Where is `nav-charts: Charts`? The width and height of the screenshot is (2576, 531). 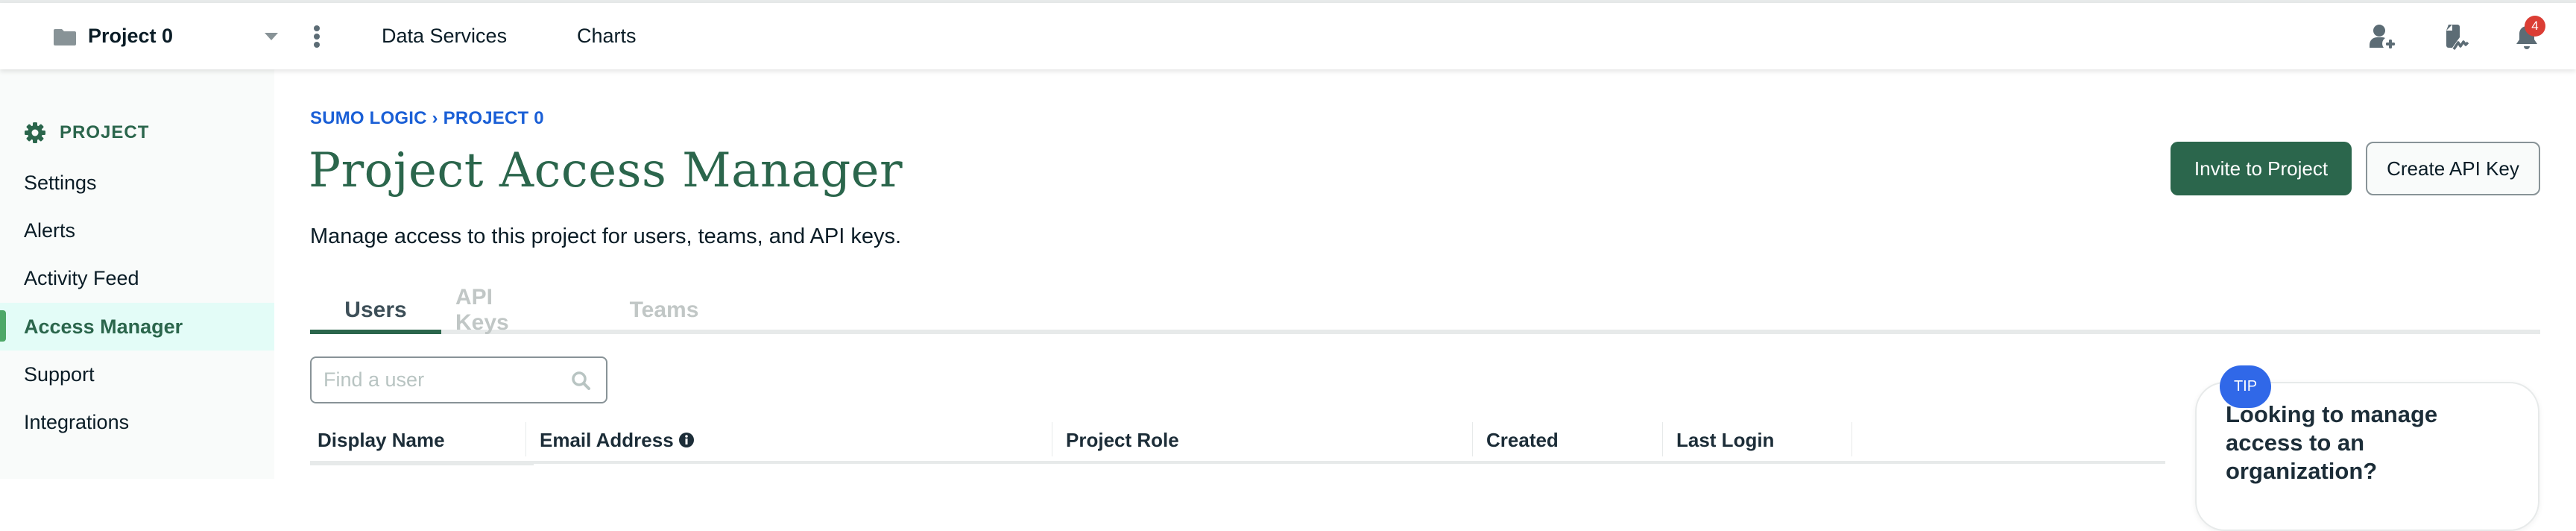
nav-charts: Charts is located at coordinates (607, 36).